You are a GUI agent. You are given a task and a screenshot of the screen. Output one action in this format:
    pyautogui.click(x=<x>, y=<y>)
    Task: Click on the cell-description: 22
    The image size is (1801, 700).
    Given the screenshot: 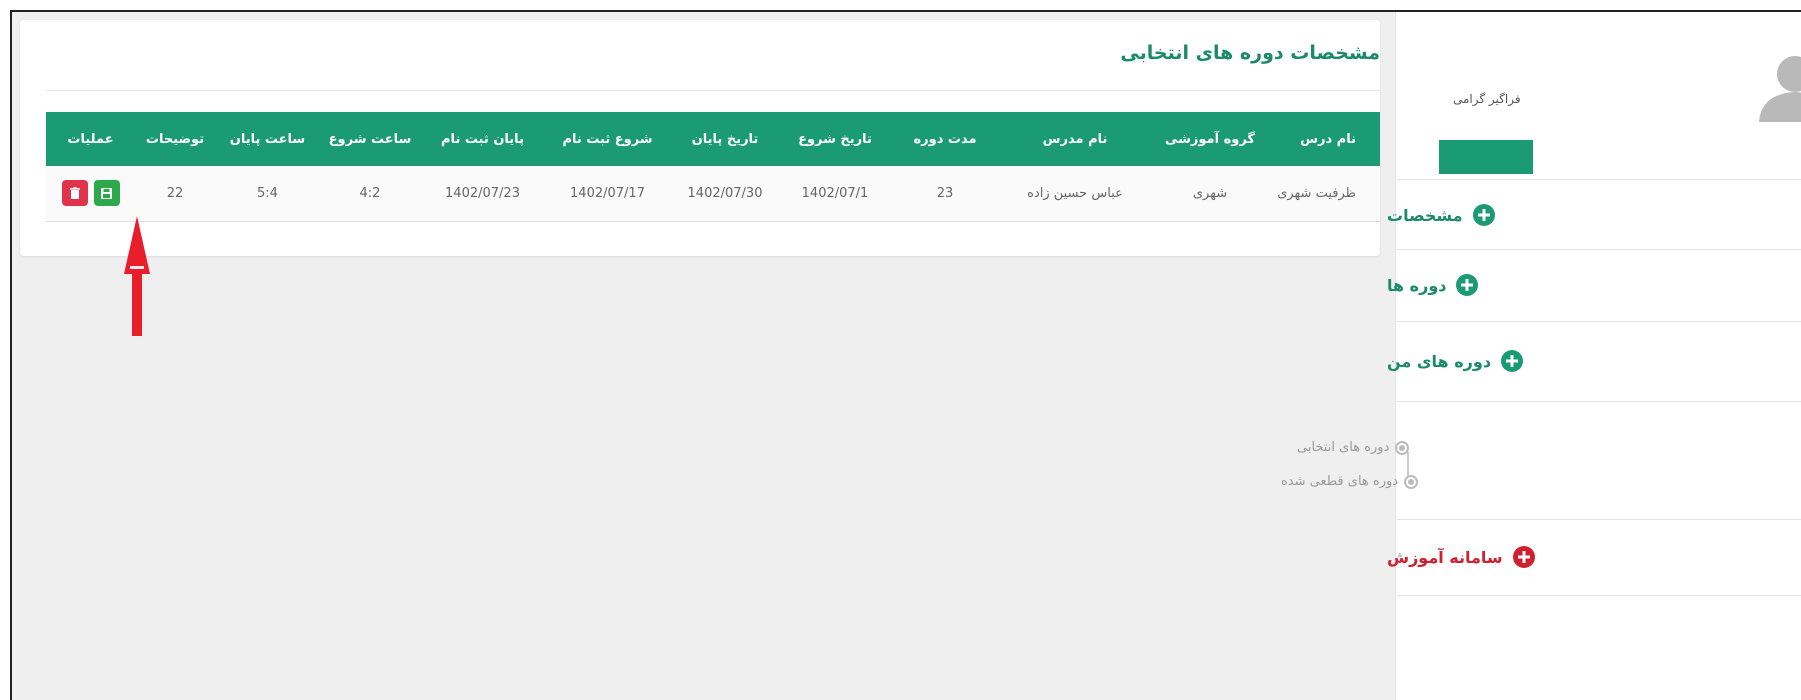 What is the action you would take?
    pyautogui.click(x=175, y=194)
    